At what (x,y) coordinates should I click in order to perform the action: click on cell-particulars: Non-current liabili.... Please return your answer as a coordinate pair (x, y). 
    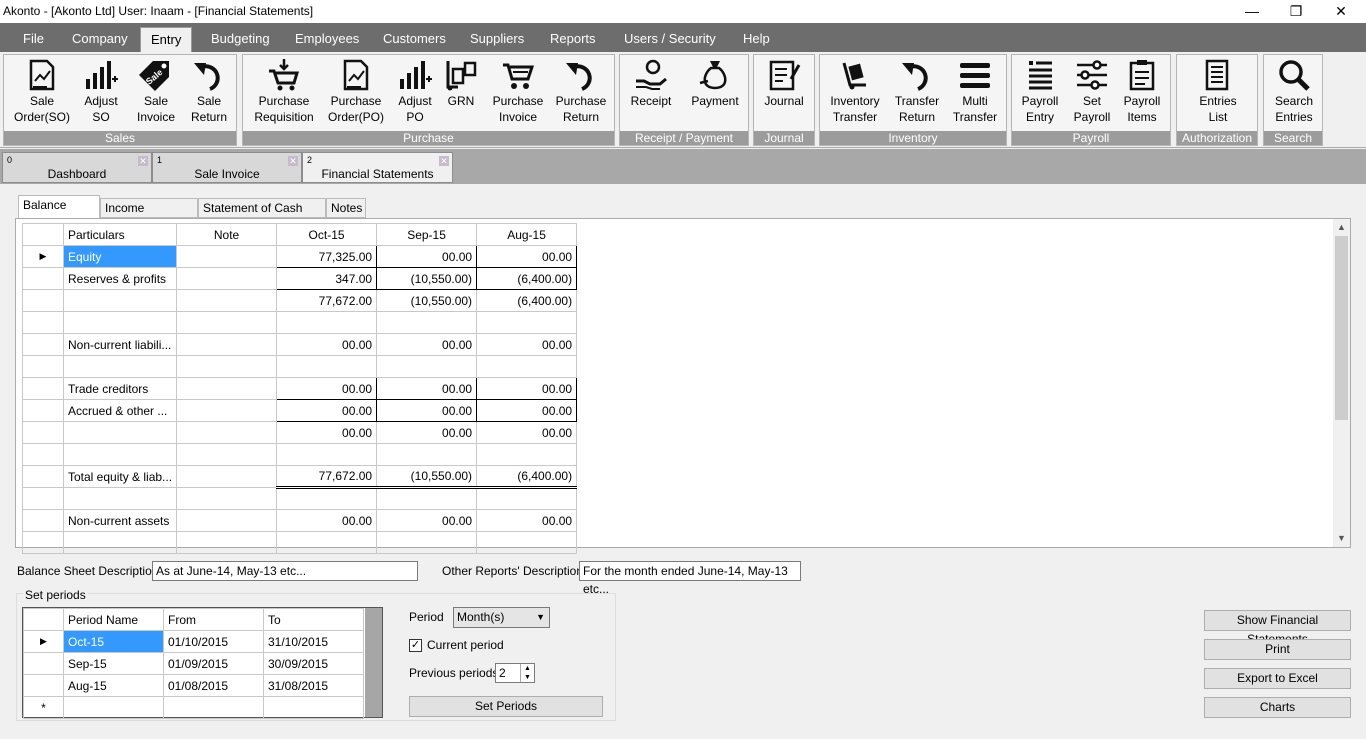
    Looking at the image, I should click on (120, 344).